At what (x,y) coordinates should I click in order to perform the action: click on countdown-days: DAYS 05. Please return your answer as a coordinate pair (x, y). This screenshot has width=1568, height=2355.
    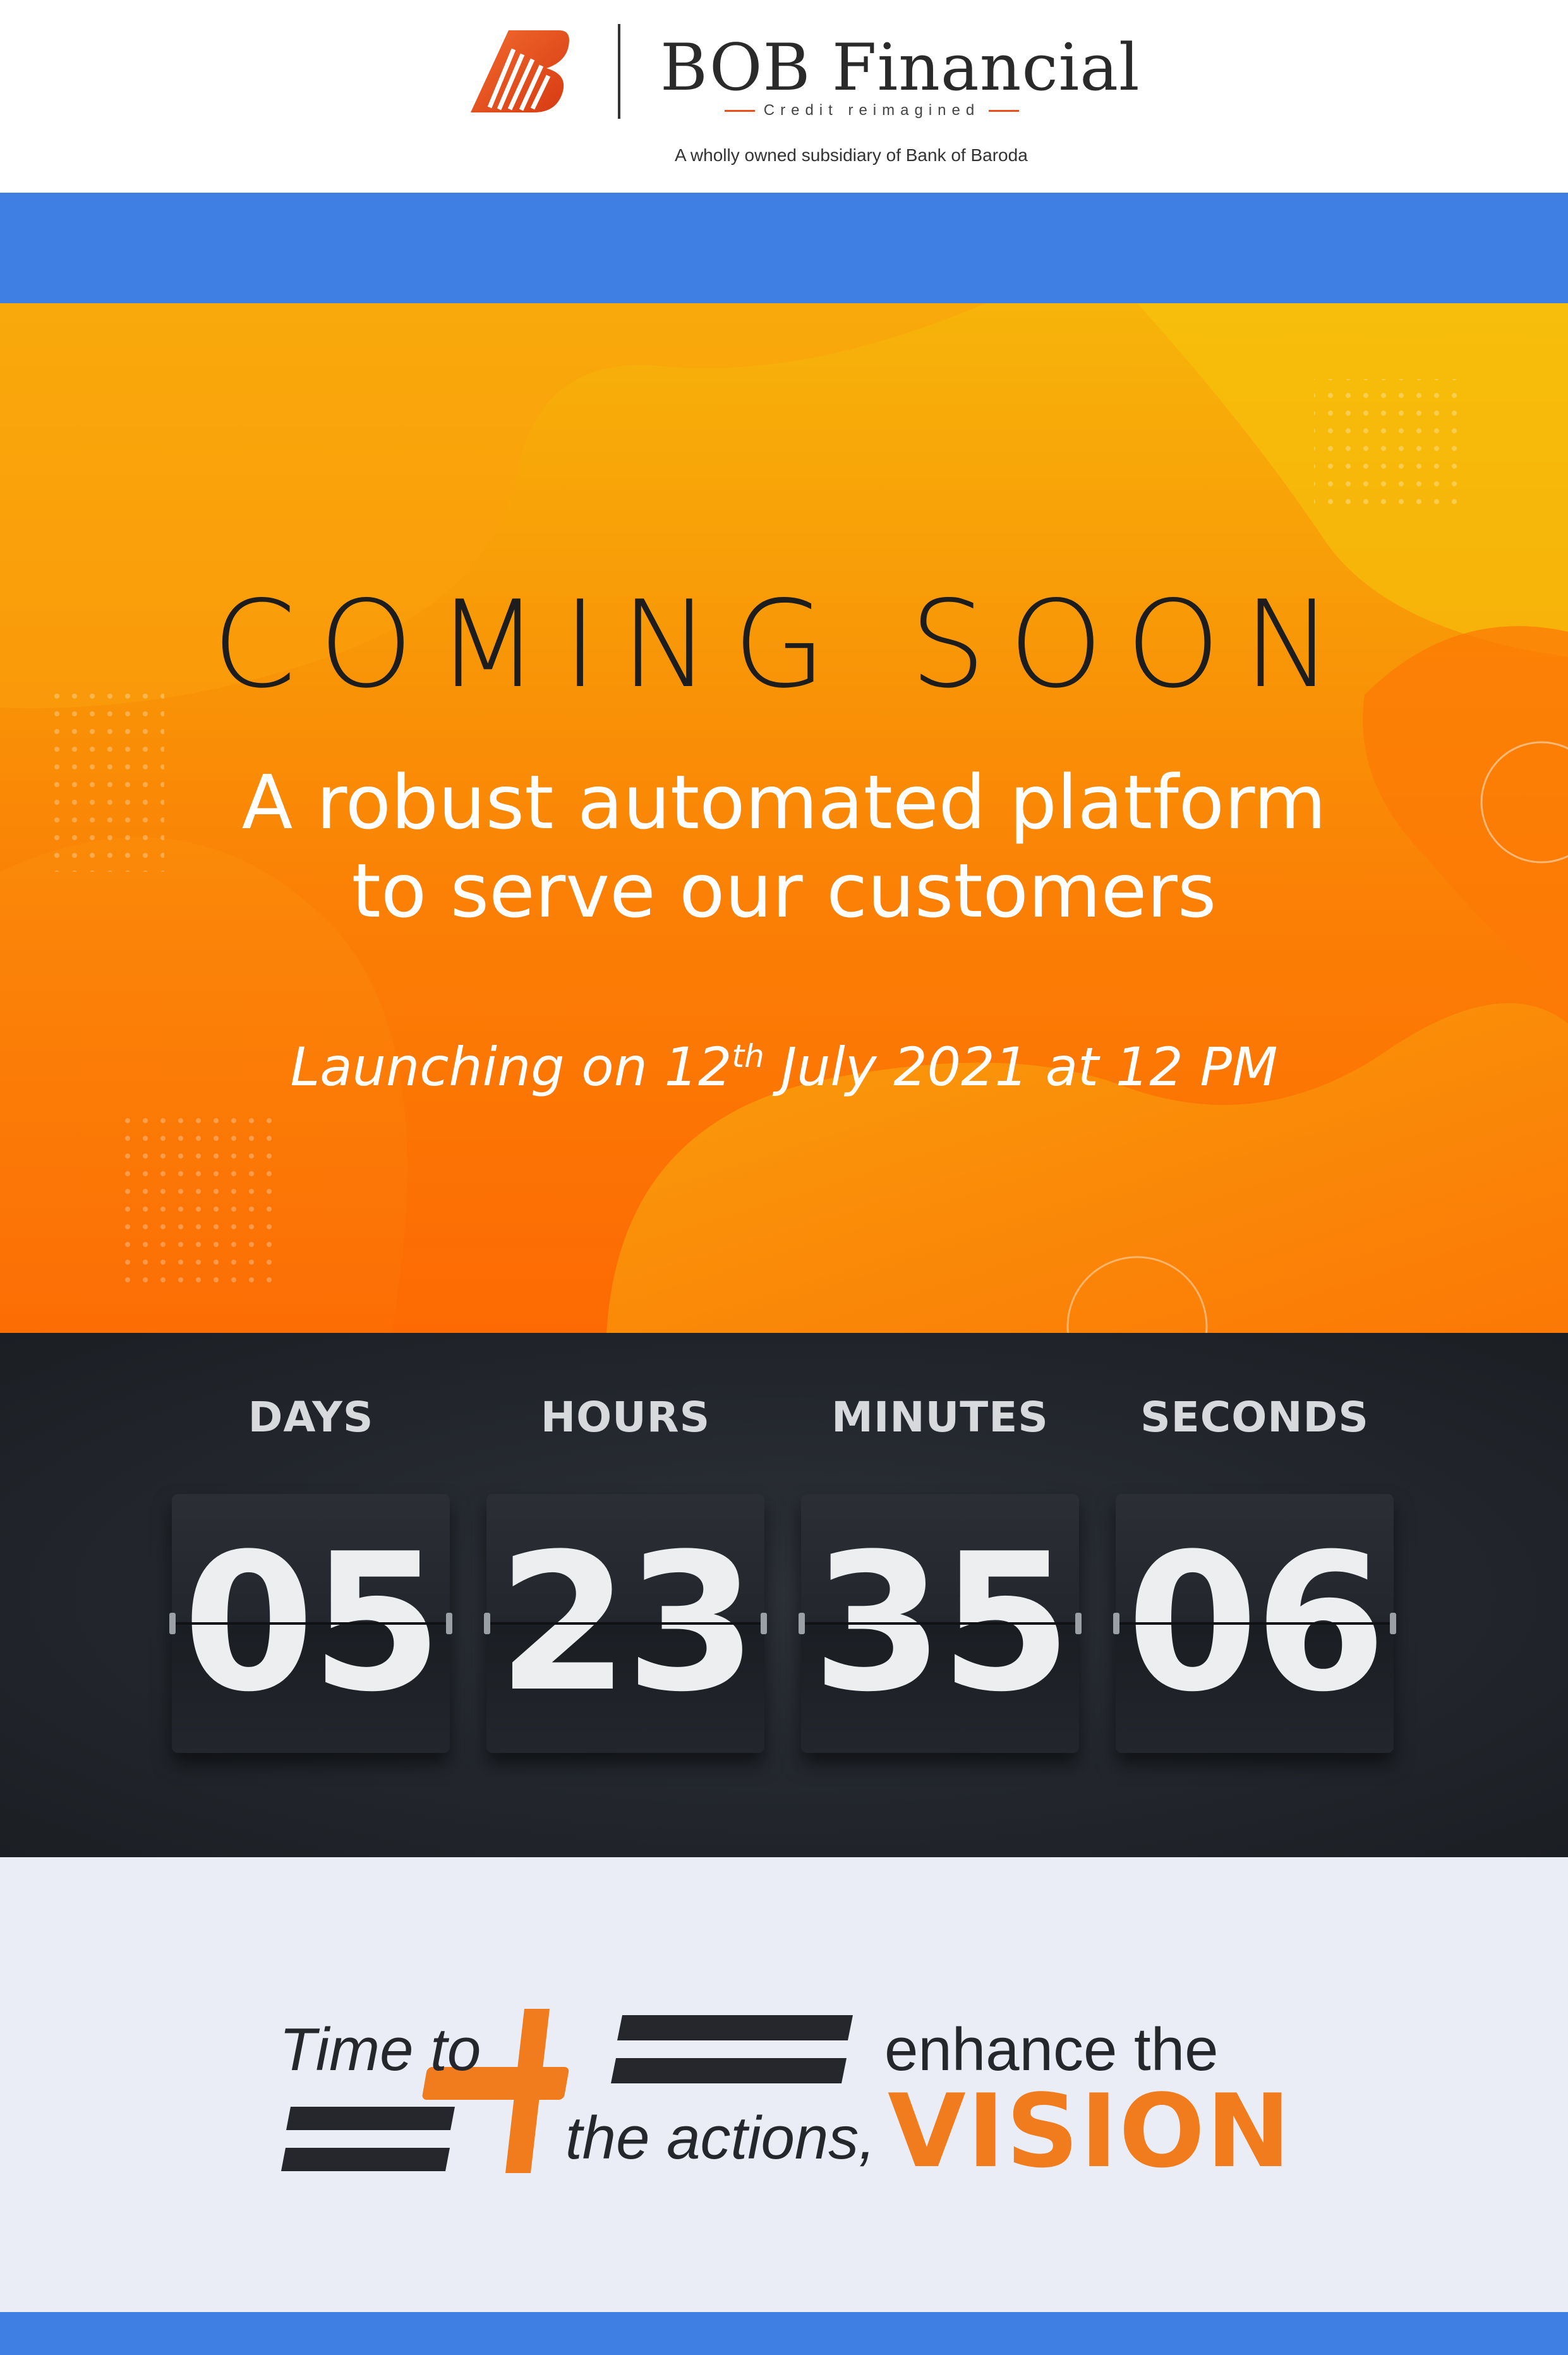
    Looking at the image, I should click on (310, 1595).